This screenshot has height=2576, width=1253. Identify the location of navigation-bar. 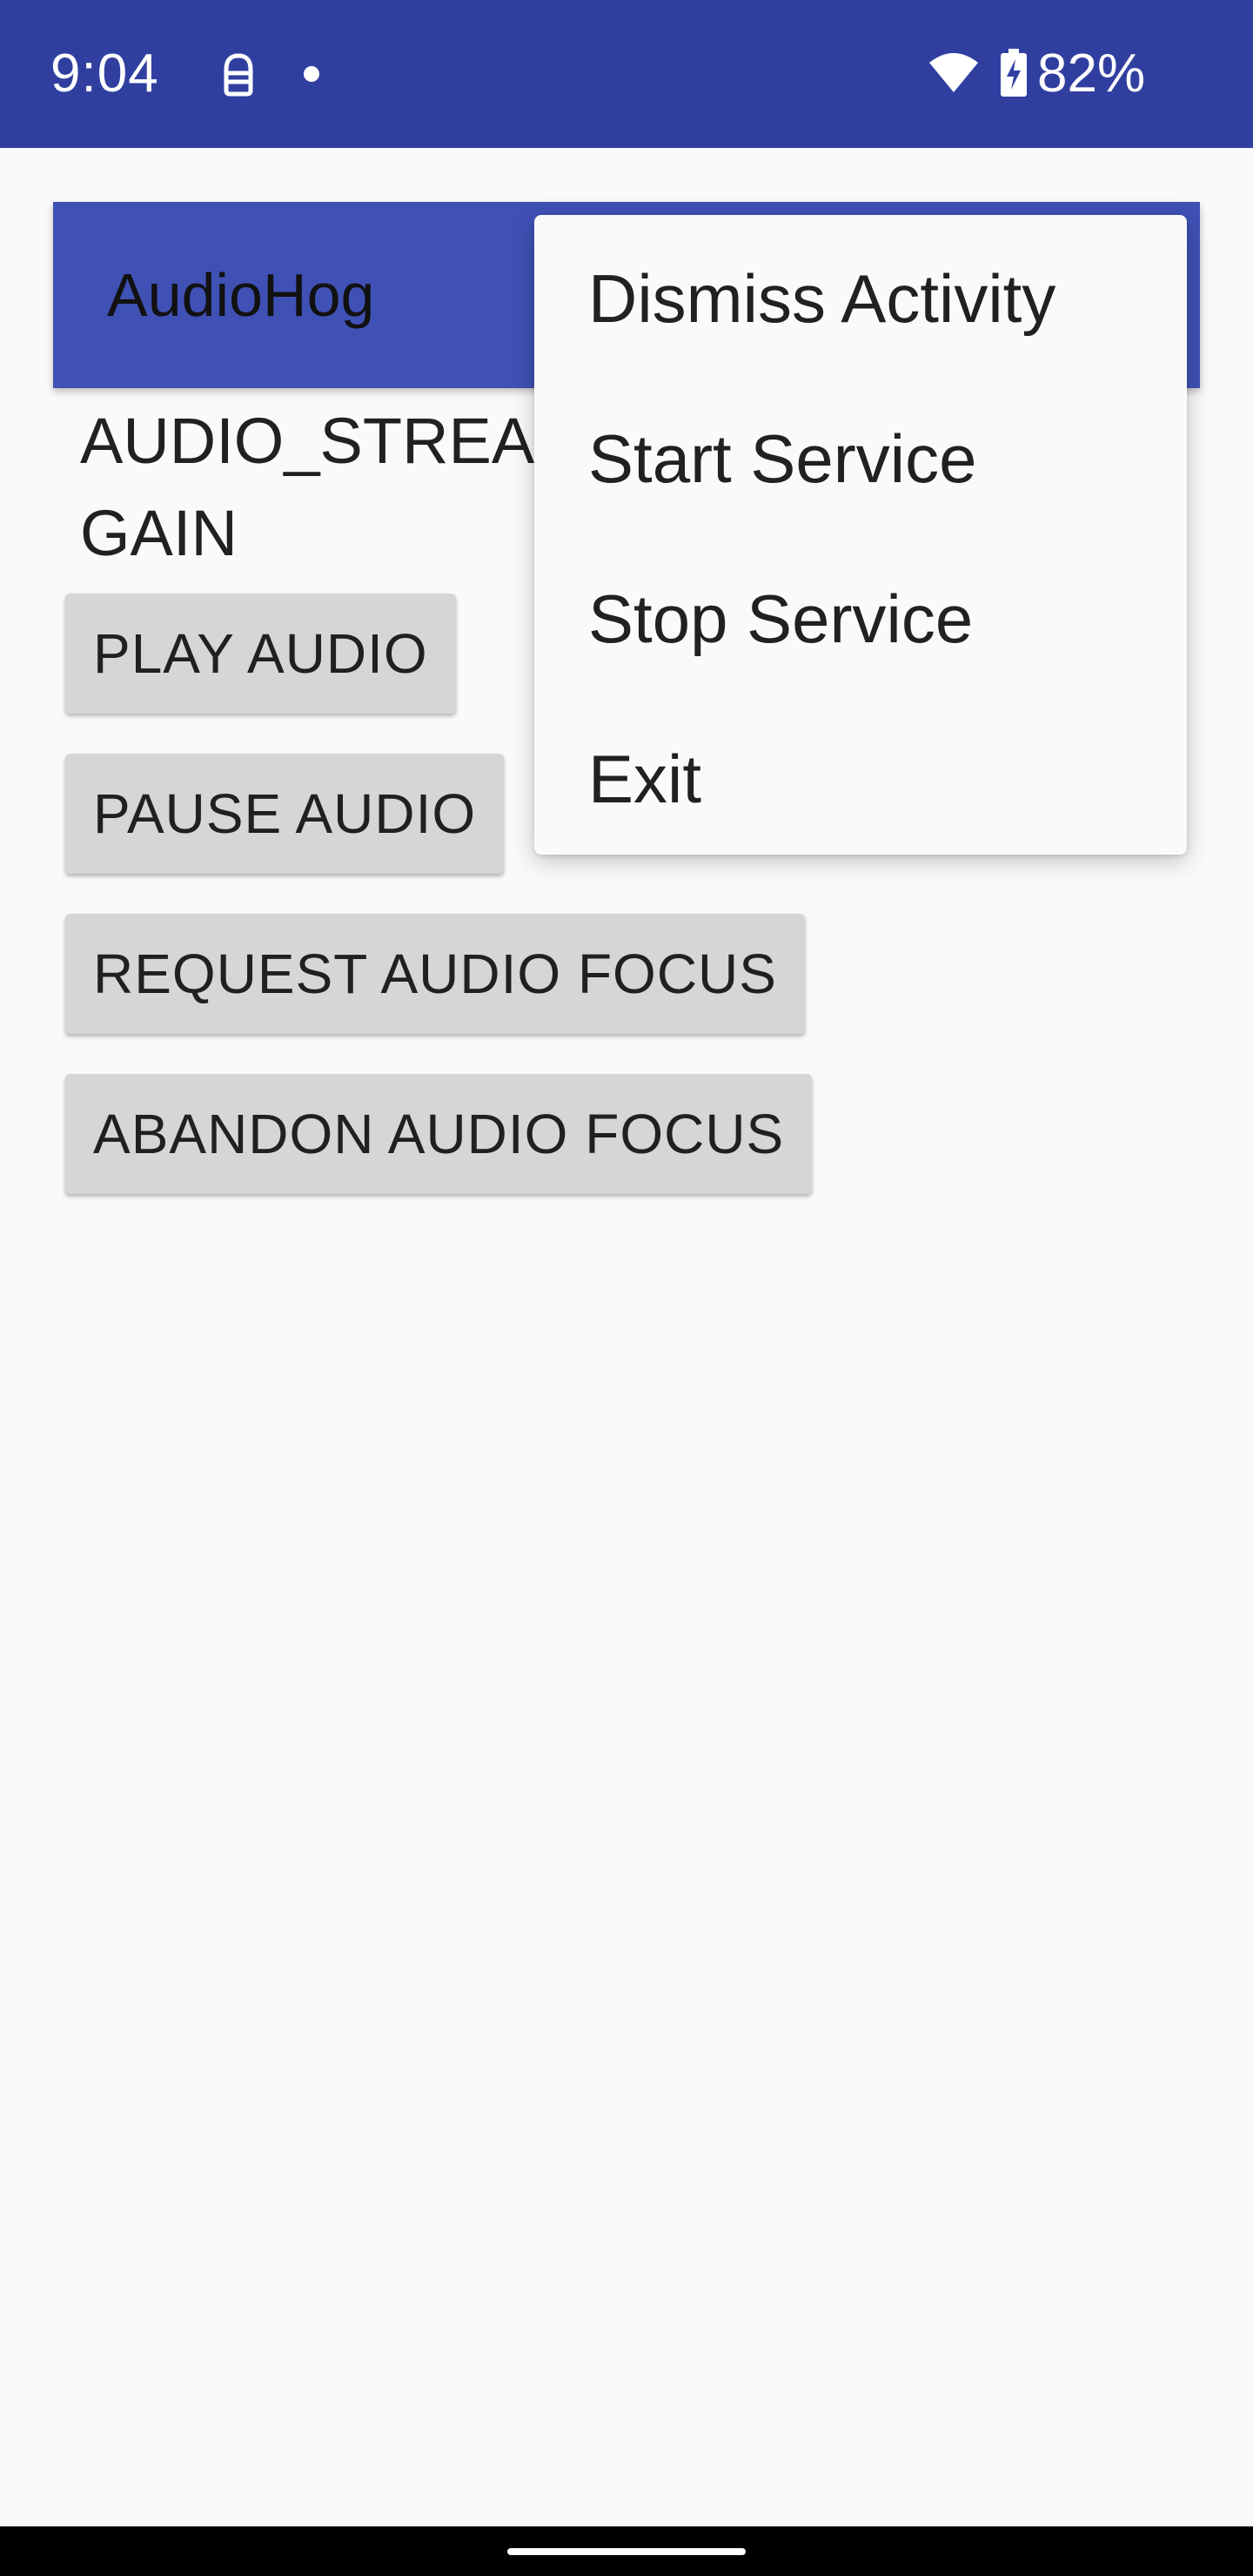
(626, 2551).